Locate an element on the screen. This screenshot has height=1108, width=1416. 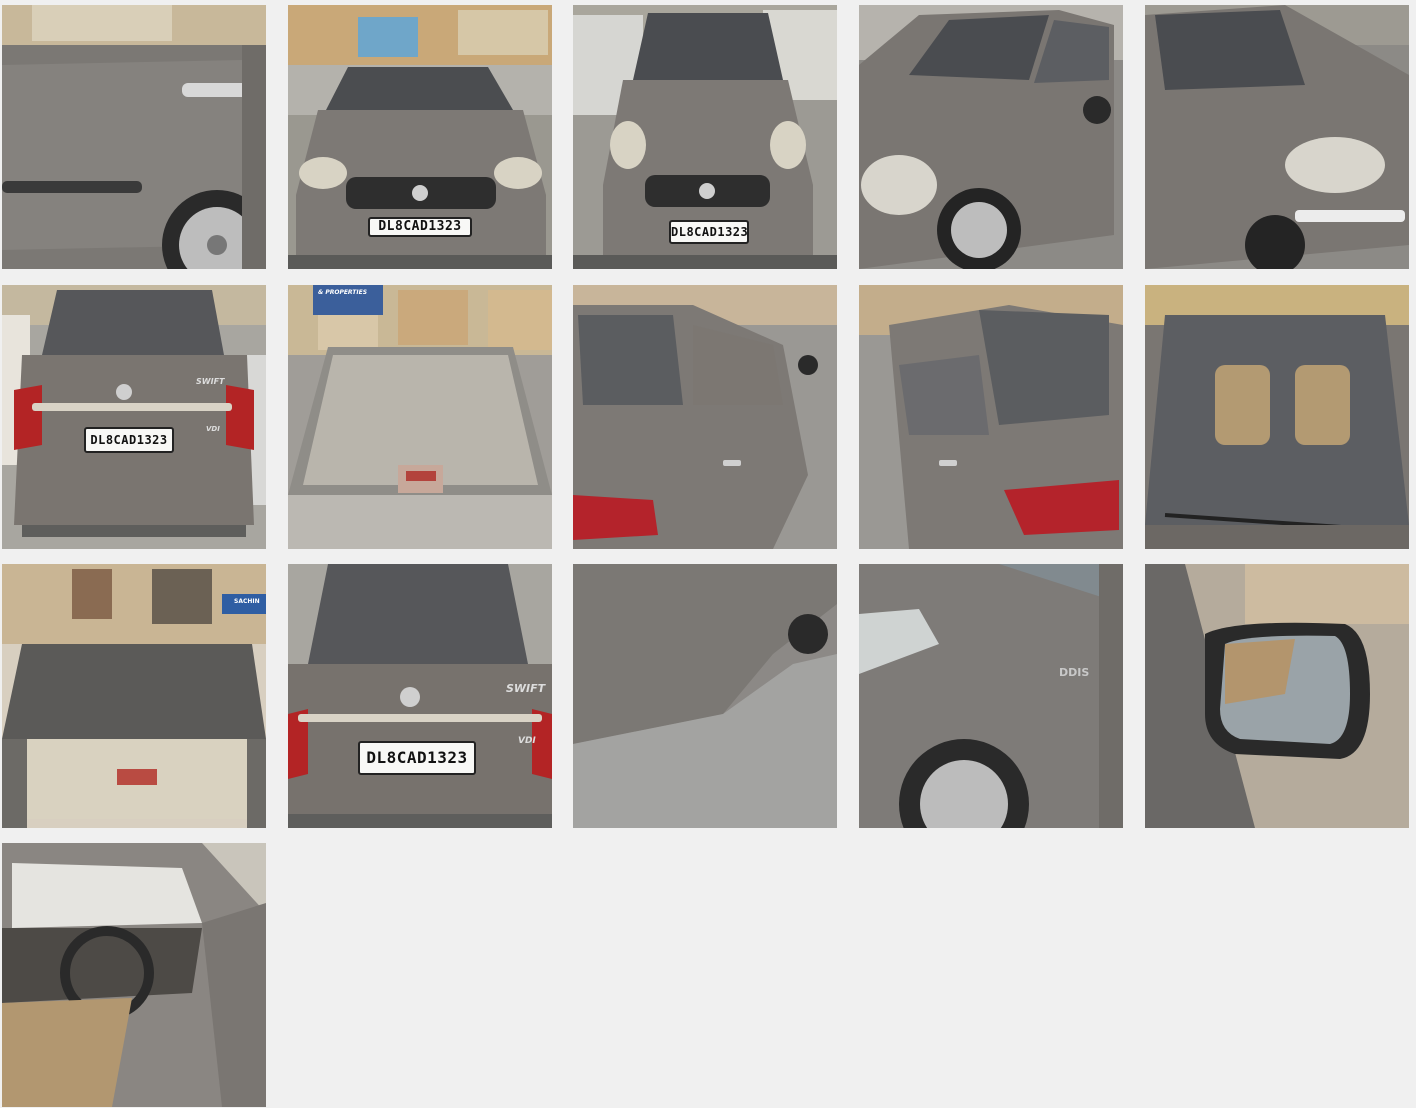
photo-rear-closeup: SWIFT DL8CAD1323 VDI is located at coordinates (420, 696).